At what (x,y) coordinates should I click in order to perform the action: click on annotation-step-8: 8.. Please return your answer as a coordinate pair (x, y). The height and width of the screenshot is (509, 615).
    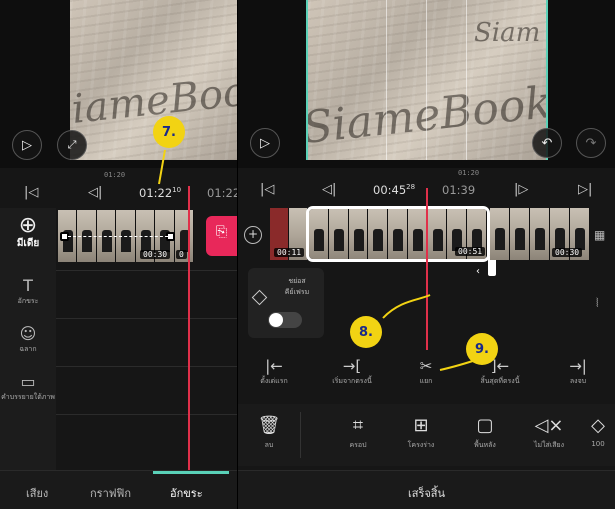
    Looking at the image, I should click on (366, 332).